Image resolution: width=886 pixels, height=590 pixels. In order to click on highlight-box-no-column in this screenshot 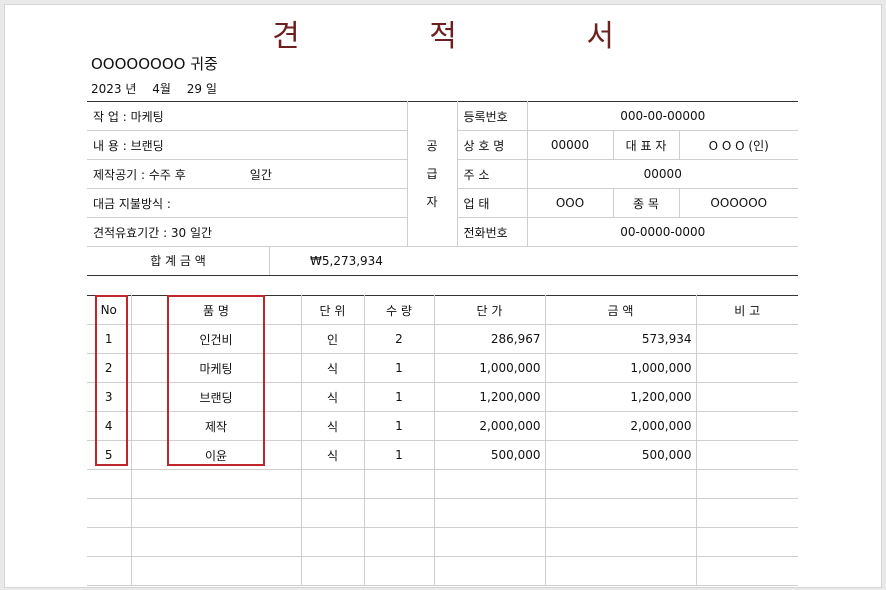, I will do `click(111, 380)`.